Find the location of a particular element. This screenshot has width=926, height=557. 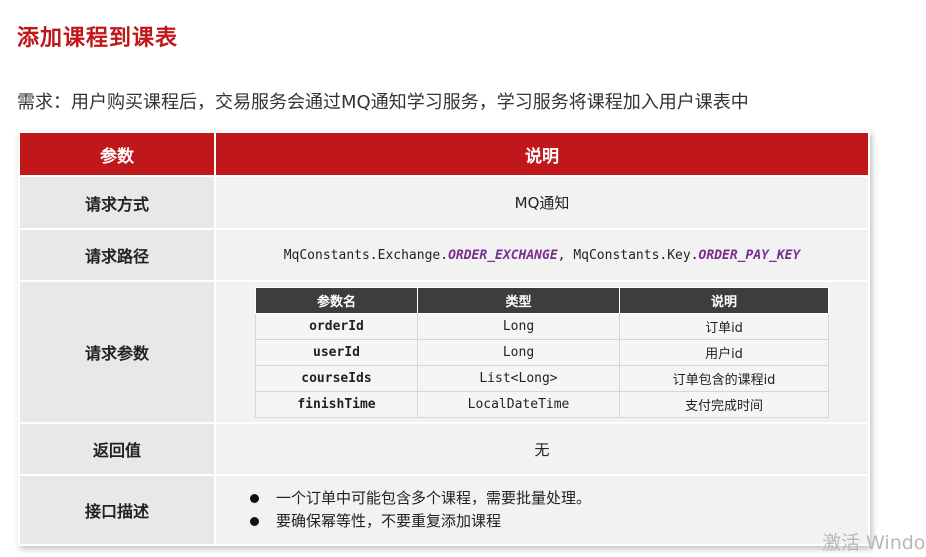

param-type: LocalDateTime is located at coordinates (518, 404).